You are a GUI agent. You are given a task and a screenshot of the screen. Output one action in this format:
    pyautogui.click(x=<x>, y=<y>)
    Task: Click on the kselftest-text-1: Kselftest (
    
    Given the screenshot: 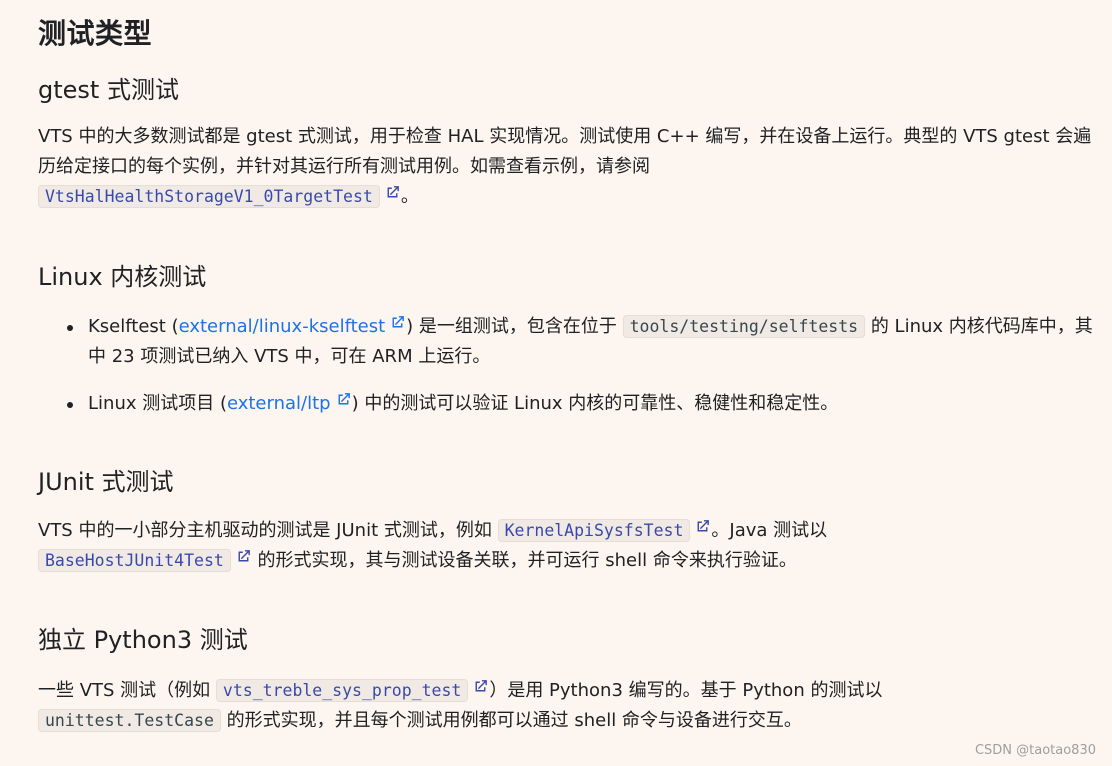 What is the action you would take?
    pyautogui.click(x=133, y=326)
    